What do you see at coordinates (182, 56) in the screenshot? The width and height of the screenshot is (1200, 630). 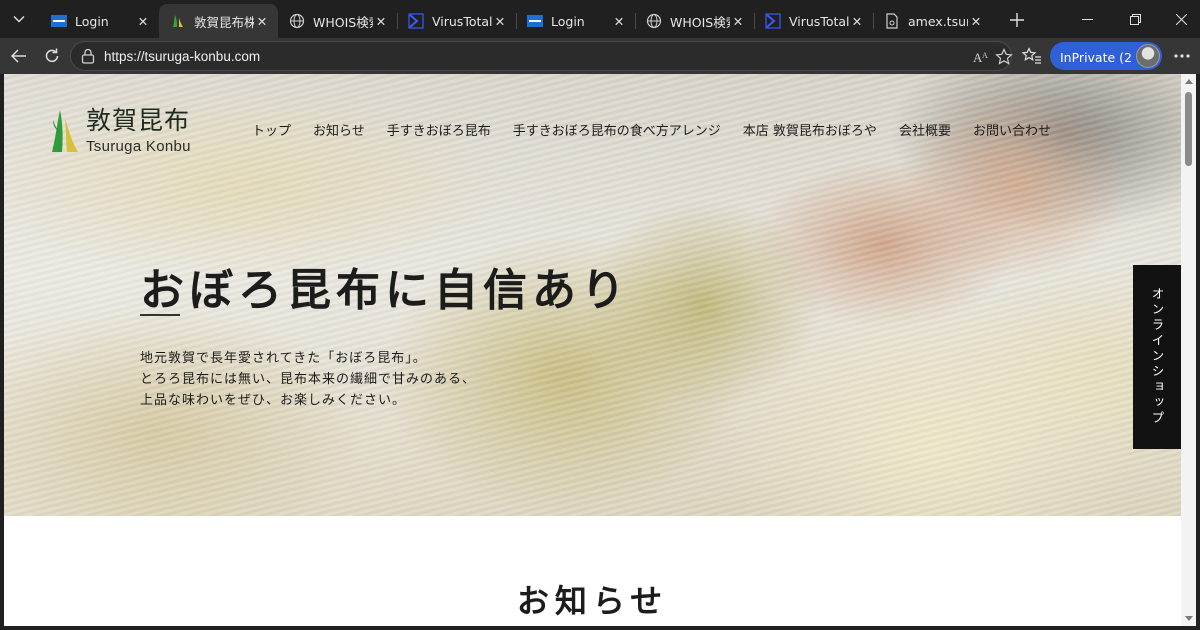 I see `url-text: https://tsuruga-konbu.com` at bounding box center [182, 56].